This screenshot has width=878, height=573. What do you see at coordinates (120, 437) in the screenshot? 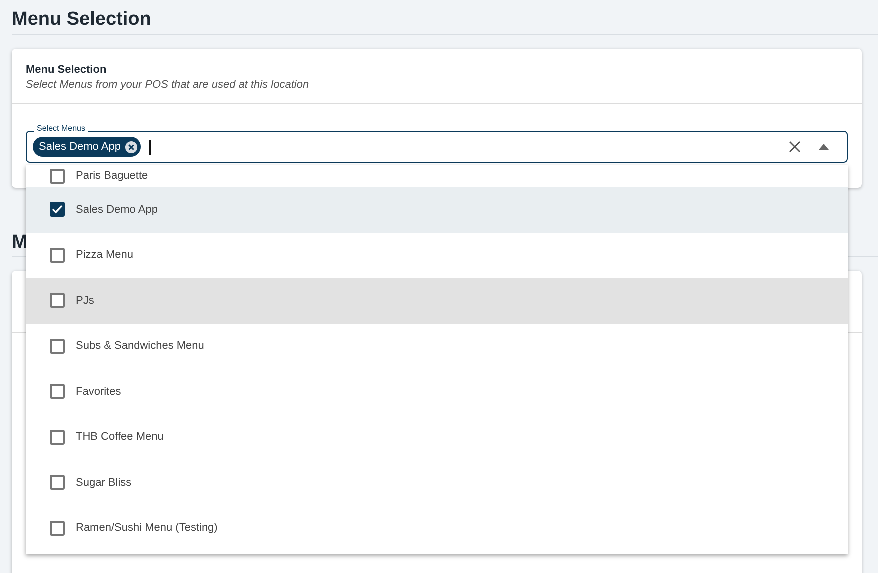
I see `option-label: THB Coffee Menu` at bounding box center [120, 437].